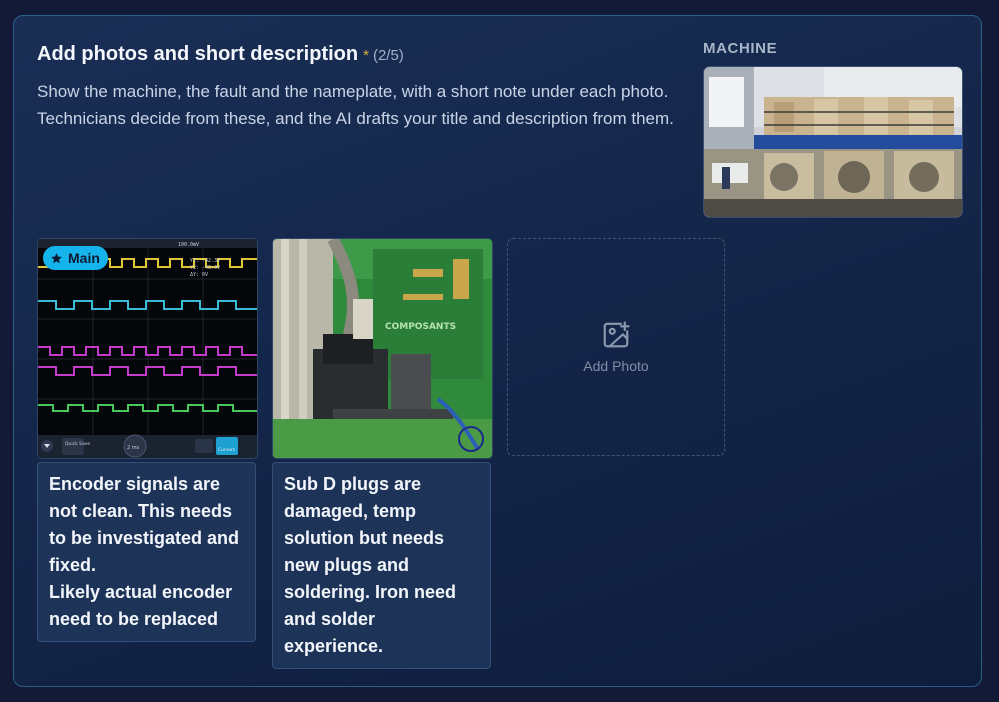 The width and height of the screenshot is (999, 702). Describe the element at coordinates (205, 261) in the screenshot. I see `osc-y1-readout: Y1: -42.3V` at that location.